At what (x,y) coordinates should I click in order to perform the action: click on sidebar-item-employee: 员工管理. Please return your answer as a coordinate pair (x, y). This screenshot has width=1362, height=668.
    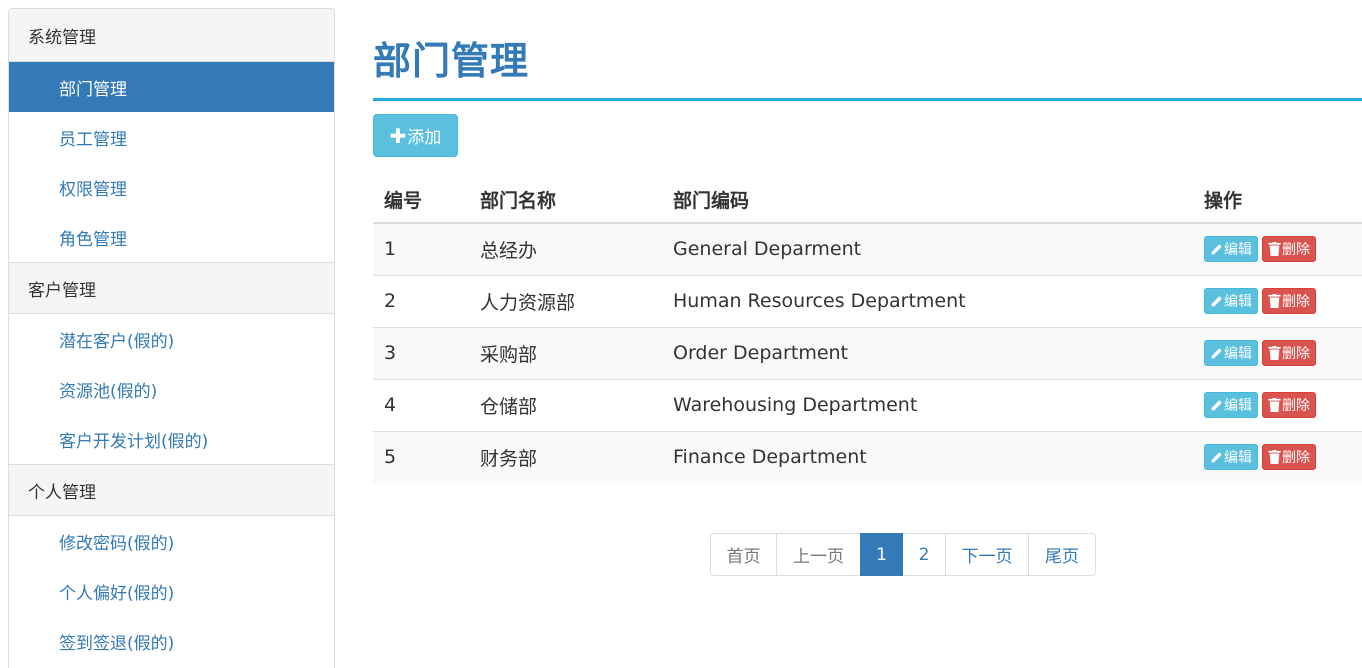
    Looking at the image, I should click on (171, 137).